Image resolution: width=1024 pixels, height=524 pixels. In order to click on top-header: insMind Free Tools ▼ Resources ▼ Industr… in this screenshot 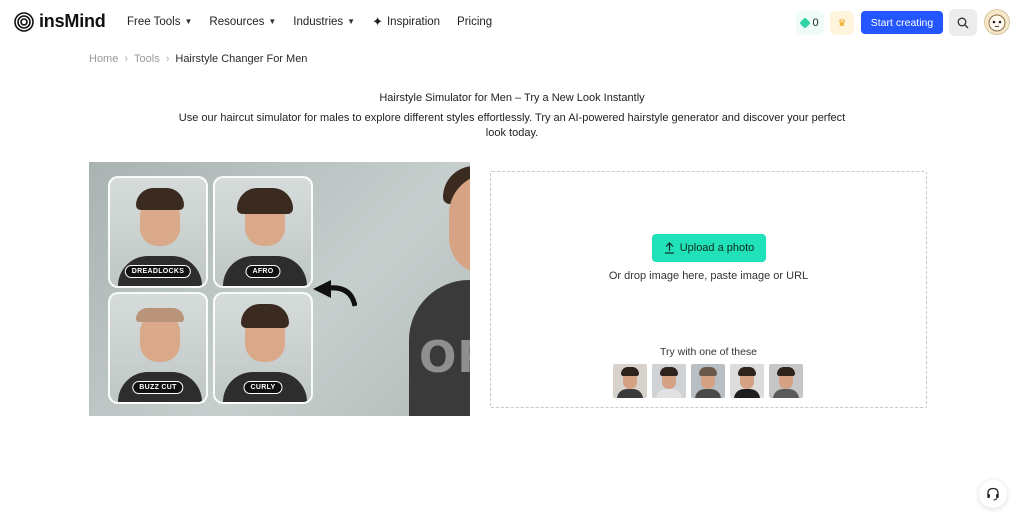, I will do `click(512, 22)`.